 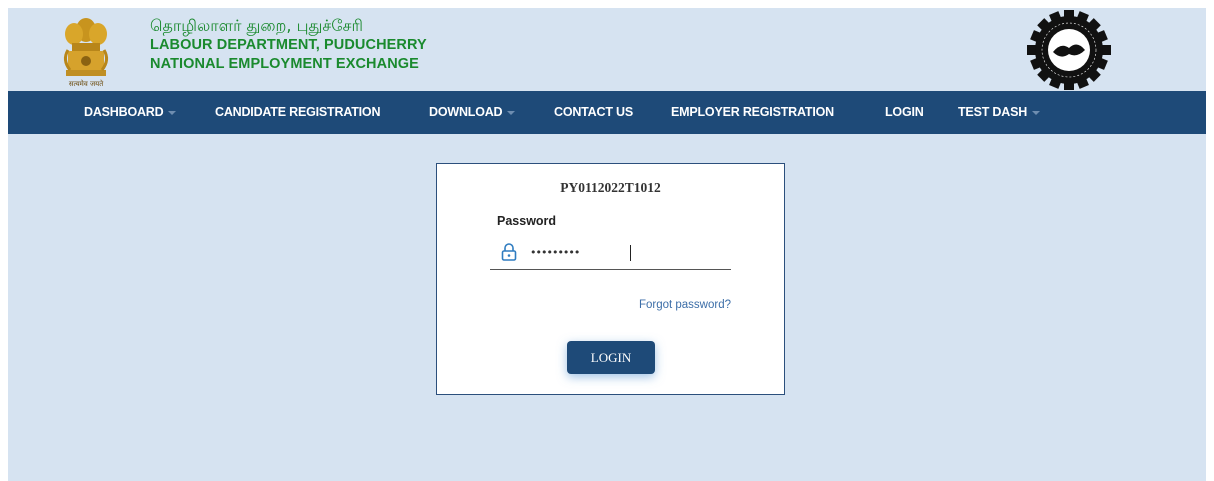 What do you see at coordinates (256, 25) in the screenshot?
I see `title-tamil: தொழிலாளர் துறை, புதுச்சேரி` at bounding box center [256, 25].